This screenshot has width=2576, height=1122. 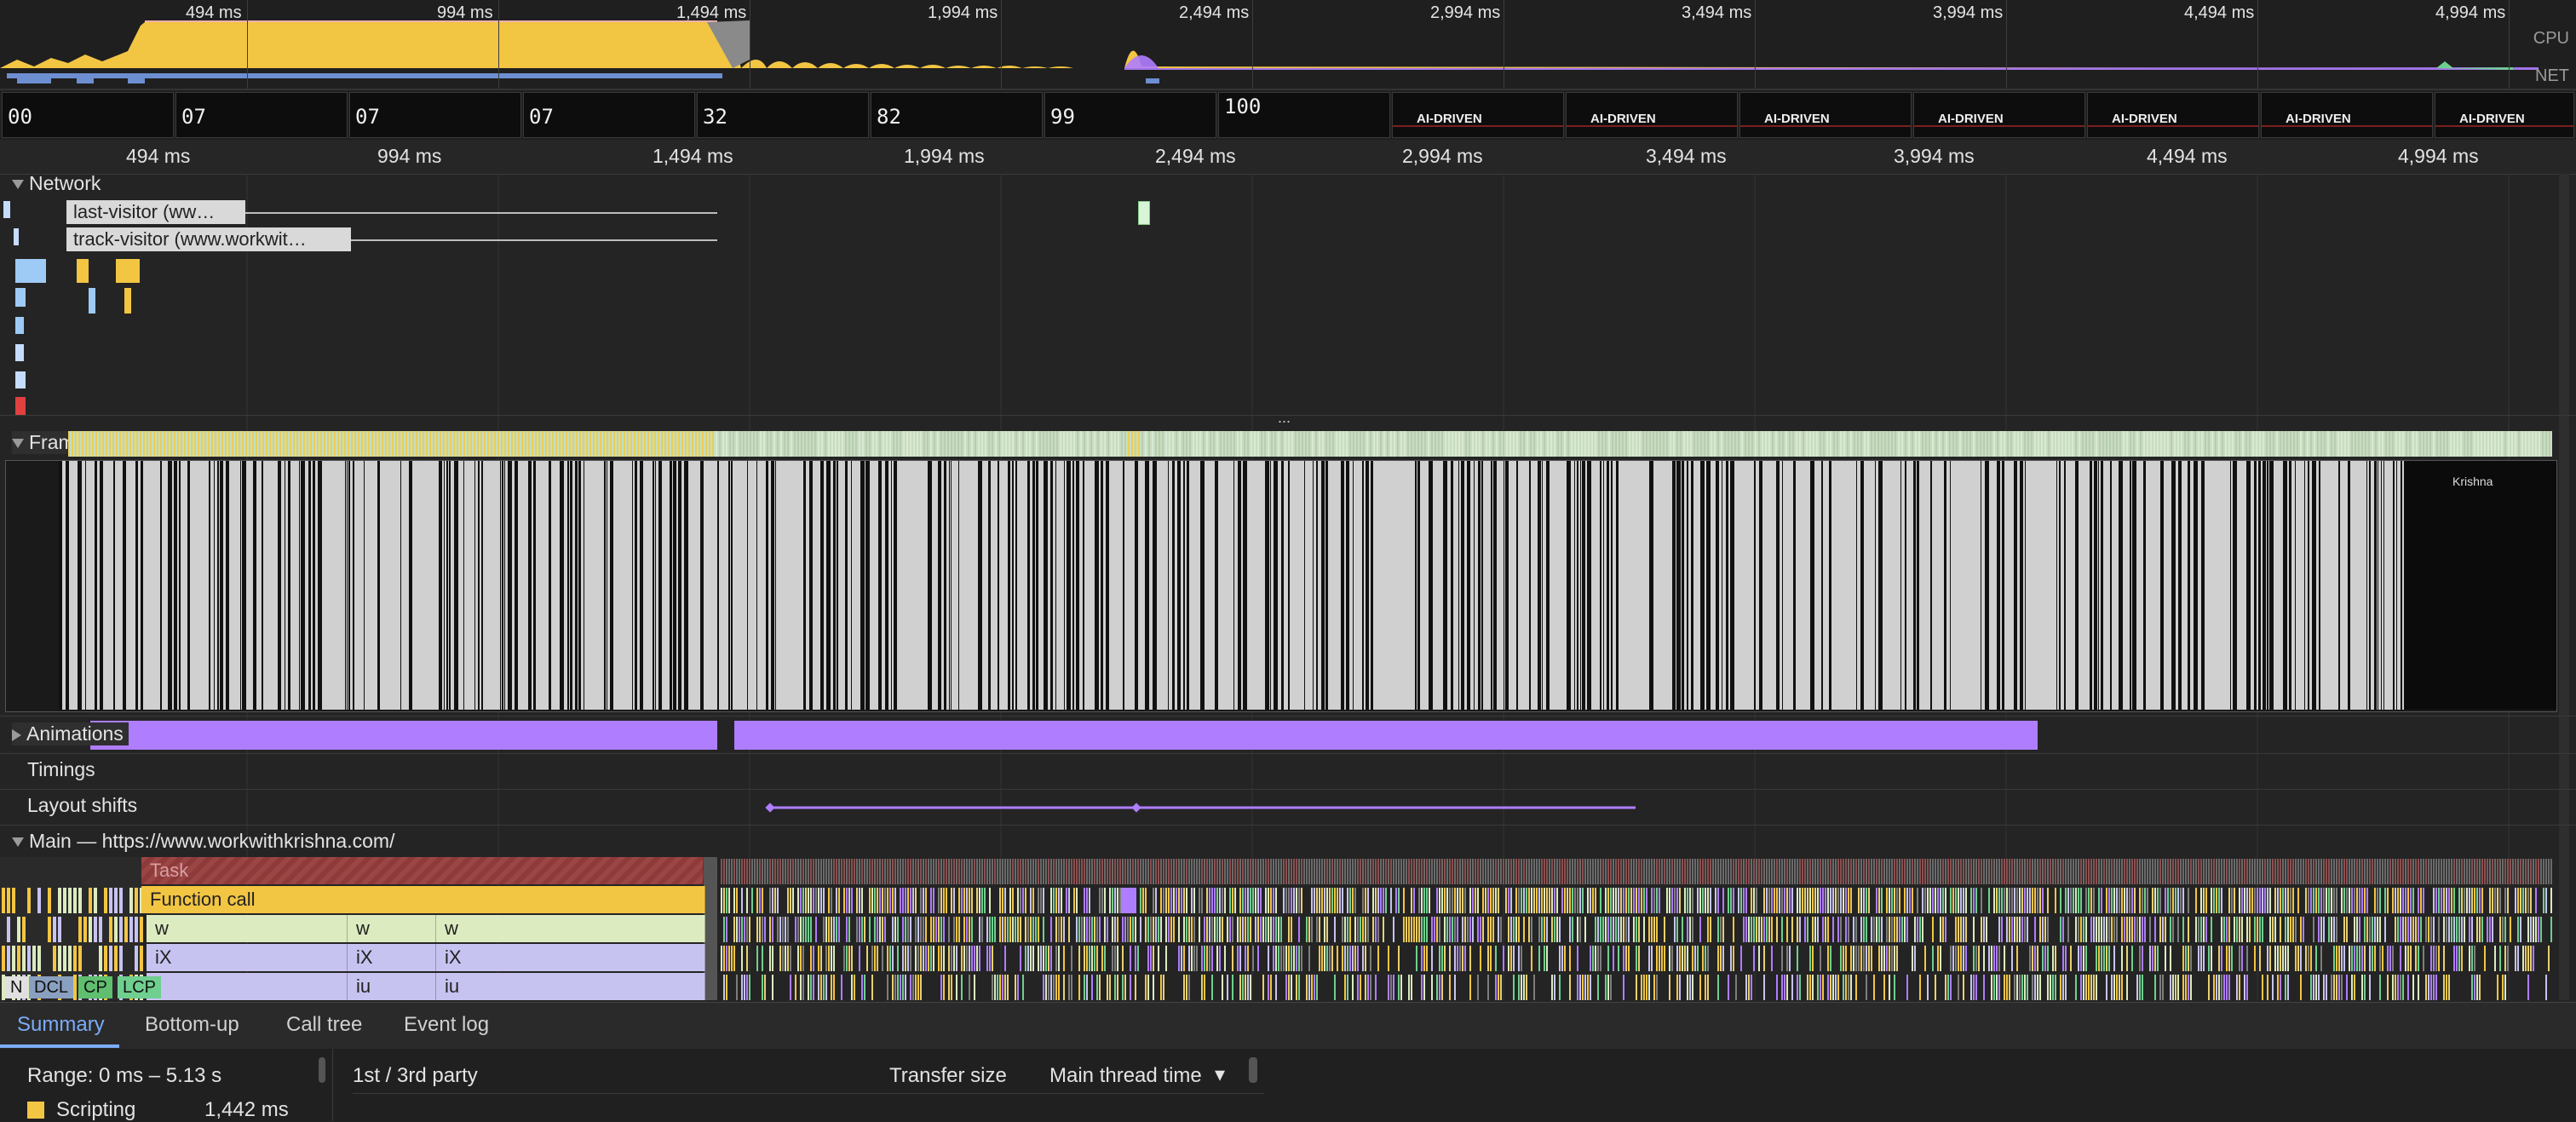 What do you see at coordinates (96, 1109) in the screenshot?
I see `category-label: Scripting` at bounding box center [96, 1109].